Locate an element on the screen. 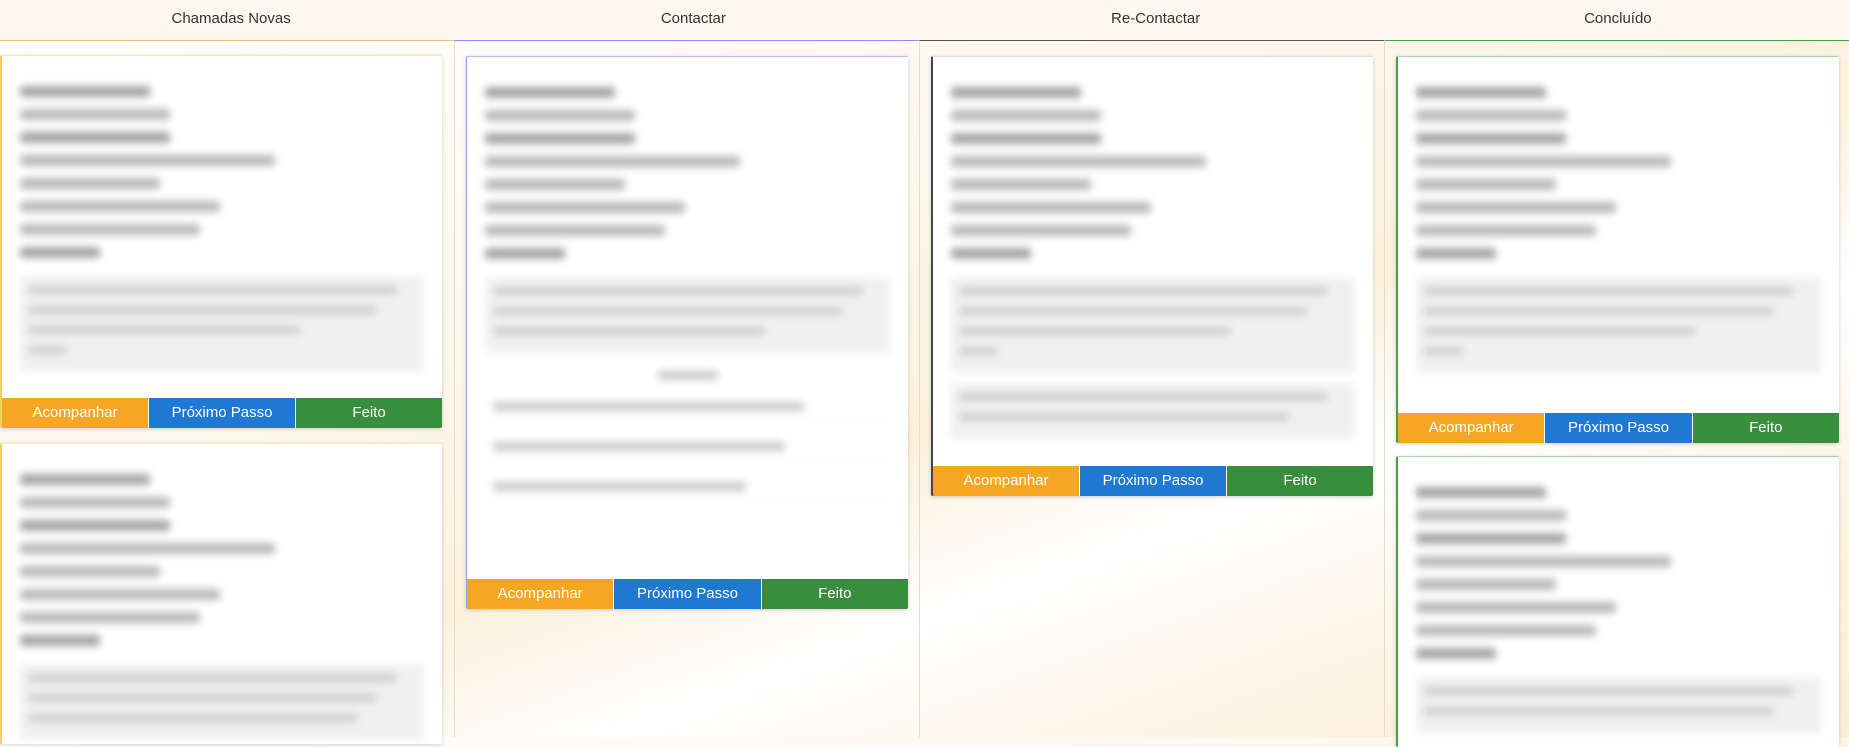 This screenshot has height=747, width=1849. column-title-chamadas-novas: Chamadas Novas is located at coordinates (231, 18).